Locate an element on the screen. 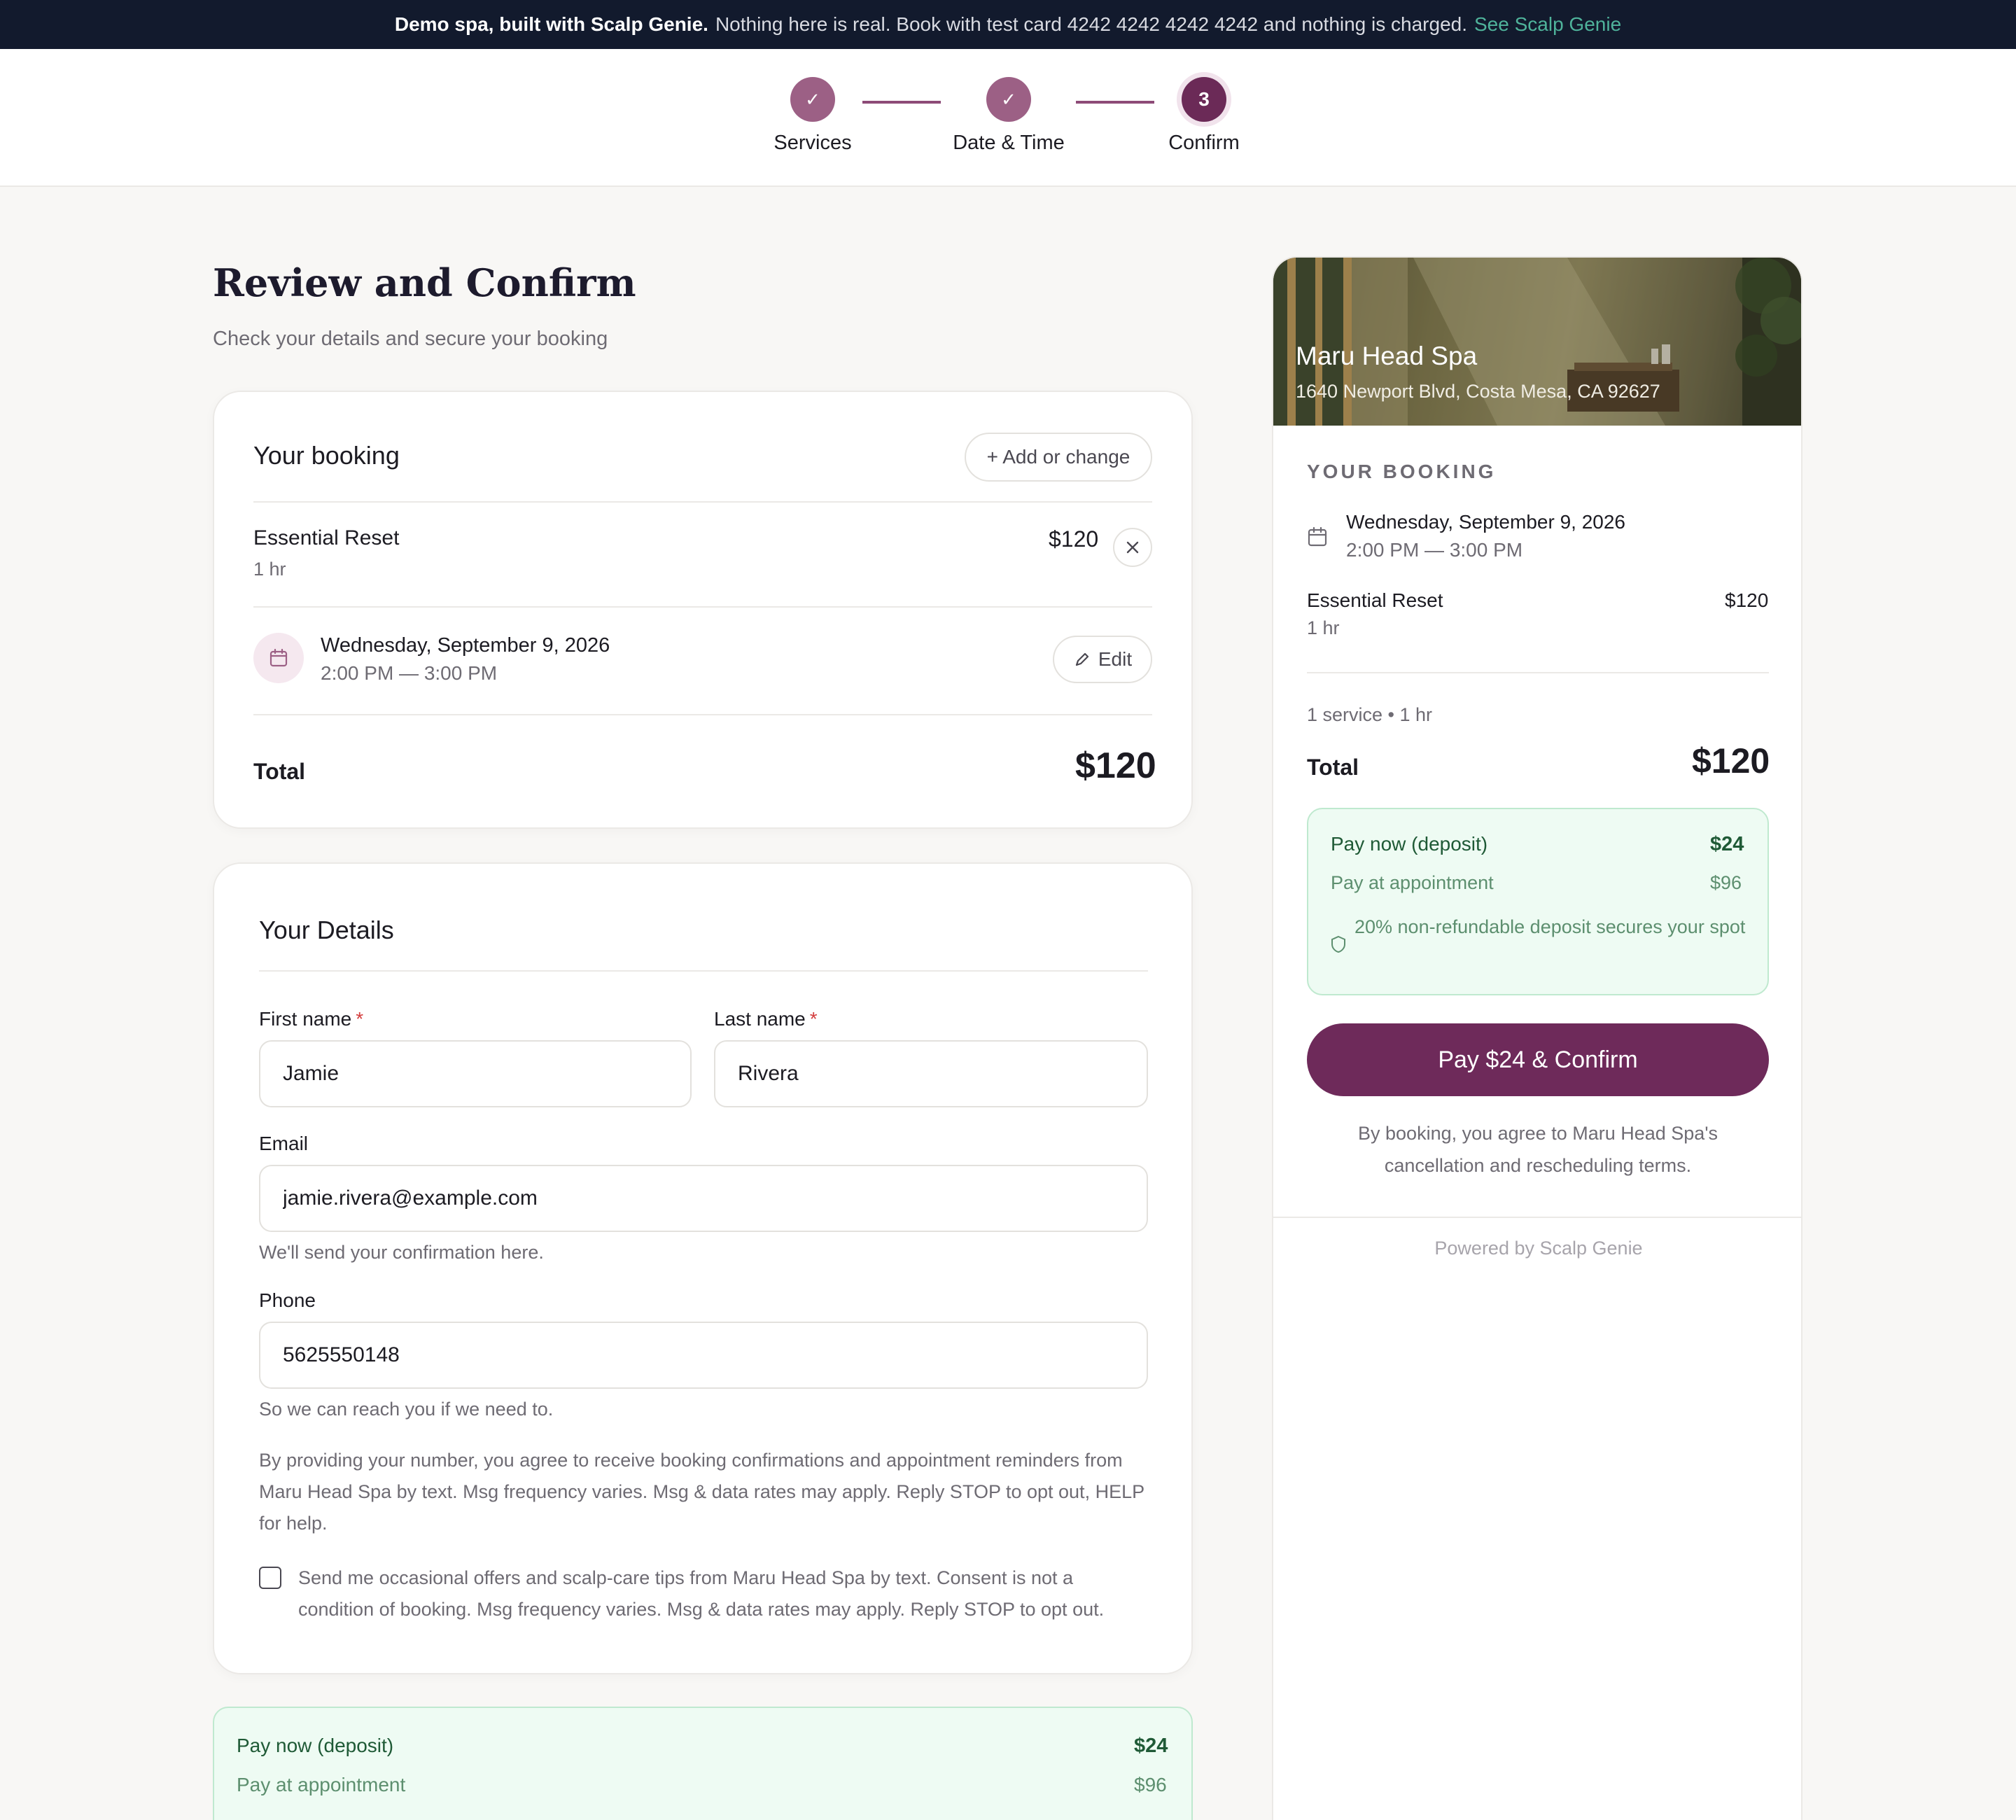 This screenshot has width=2016, height=1820. email-hint: We'll send your confirmation here. is located at coordinates (401, 1252).